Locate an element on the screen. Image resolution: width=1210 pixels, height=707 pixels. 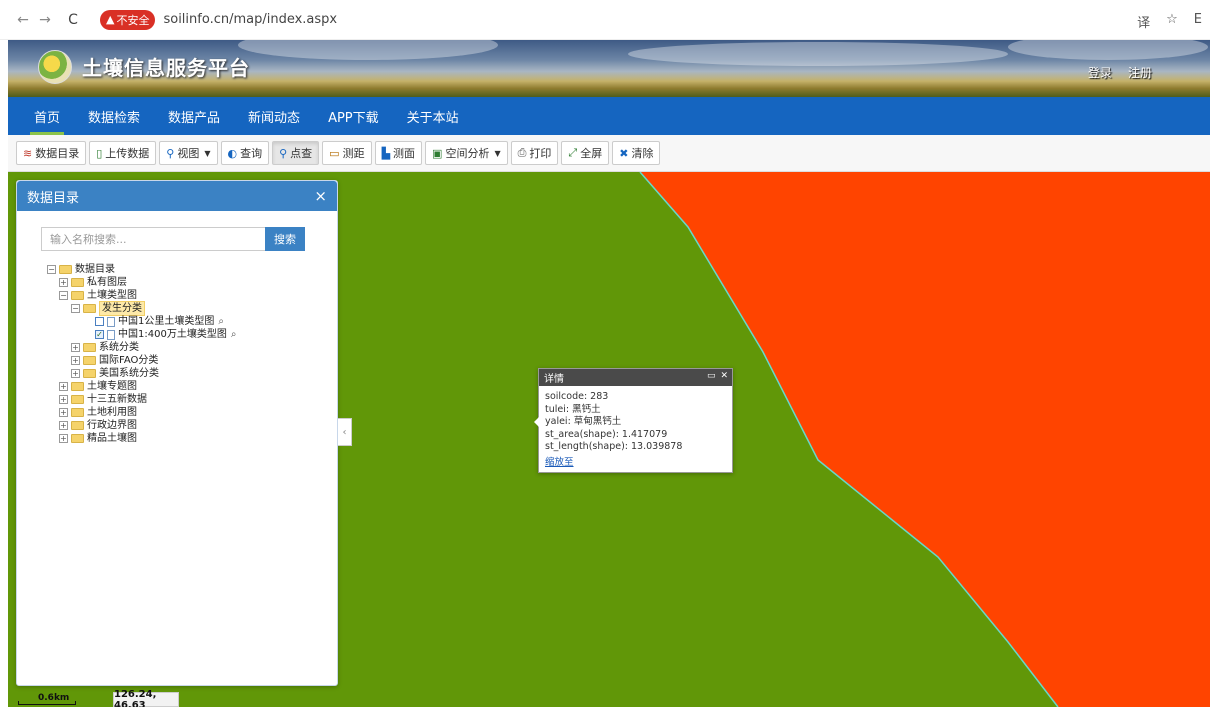
point-query-button: ⚲ 点查 is located at coordinates (296, 153).